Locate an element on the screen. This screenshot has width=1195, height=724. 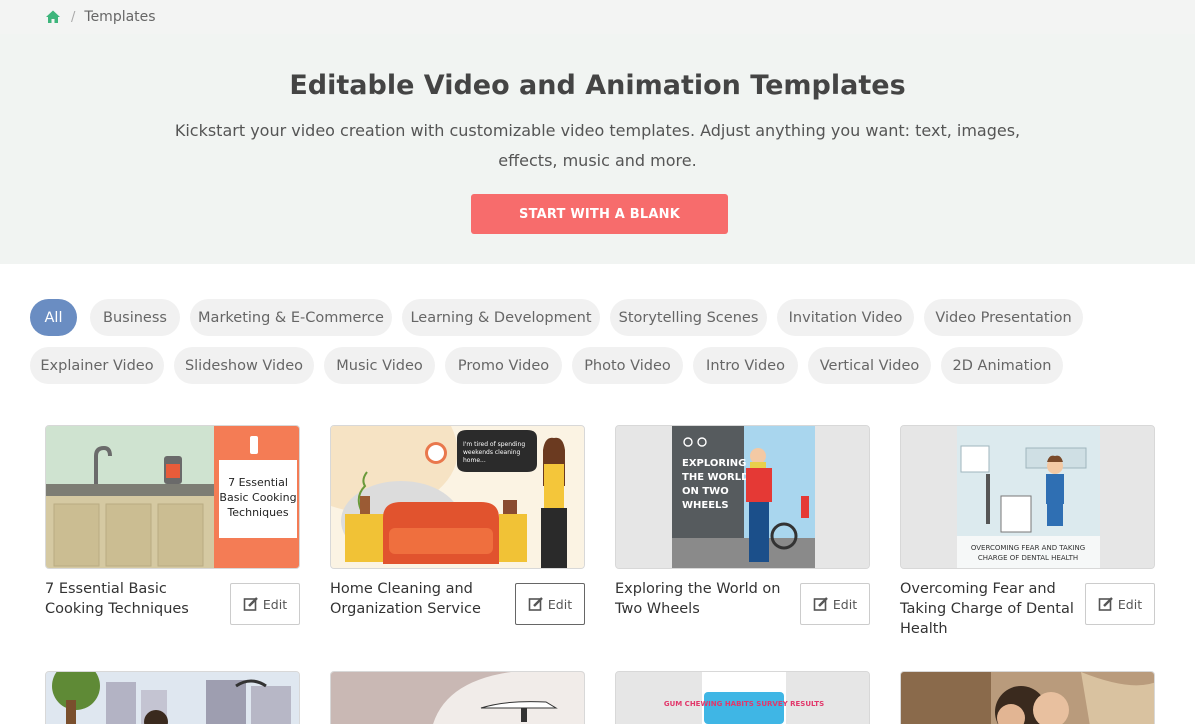
thumb-caption: GUM CHEWING HABITS SURVEY RESULTS is located at coordinates (744, 704).